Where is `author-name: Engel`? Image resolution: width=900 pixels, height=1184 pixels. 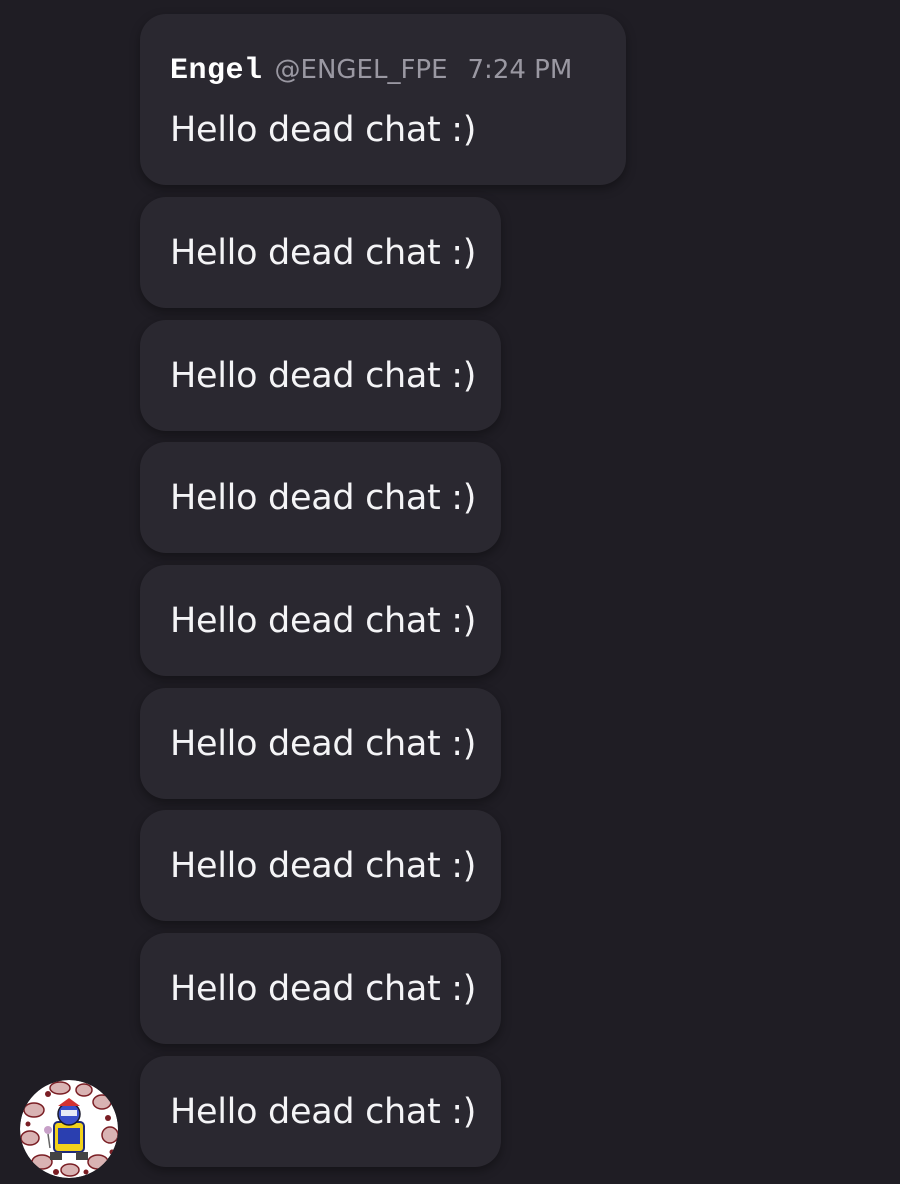
author-name: Engel is located at coordinates (216, 71).